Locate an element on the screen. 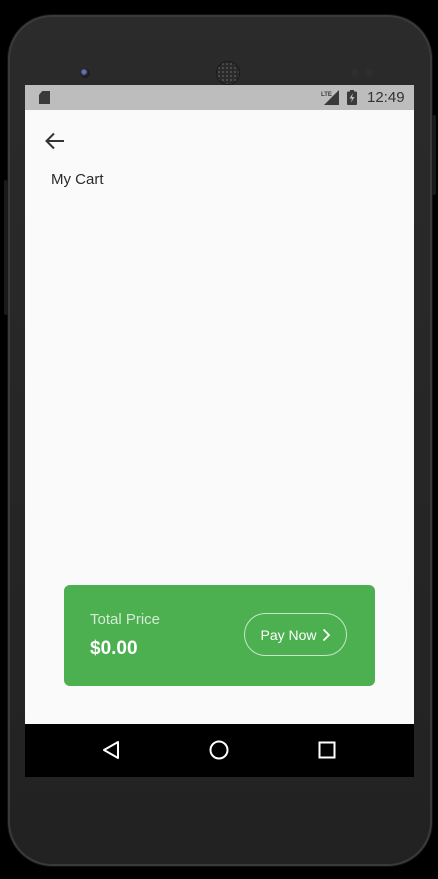 The image size is (438, 879). chevron-right-icon is located at coordinates (326, 634).